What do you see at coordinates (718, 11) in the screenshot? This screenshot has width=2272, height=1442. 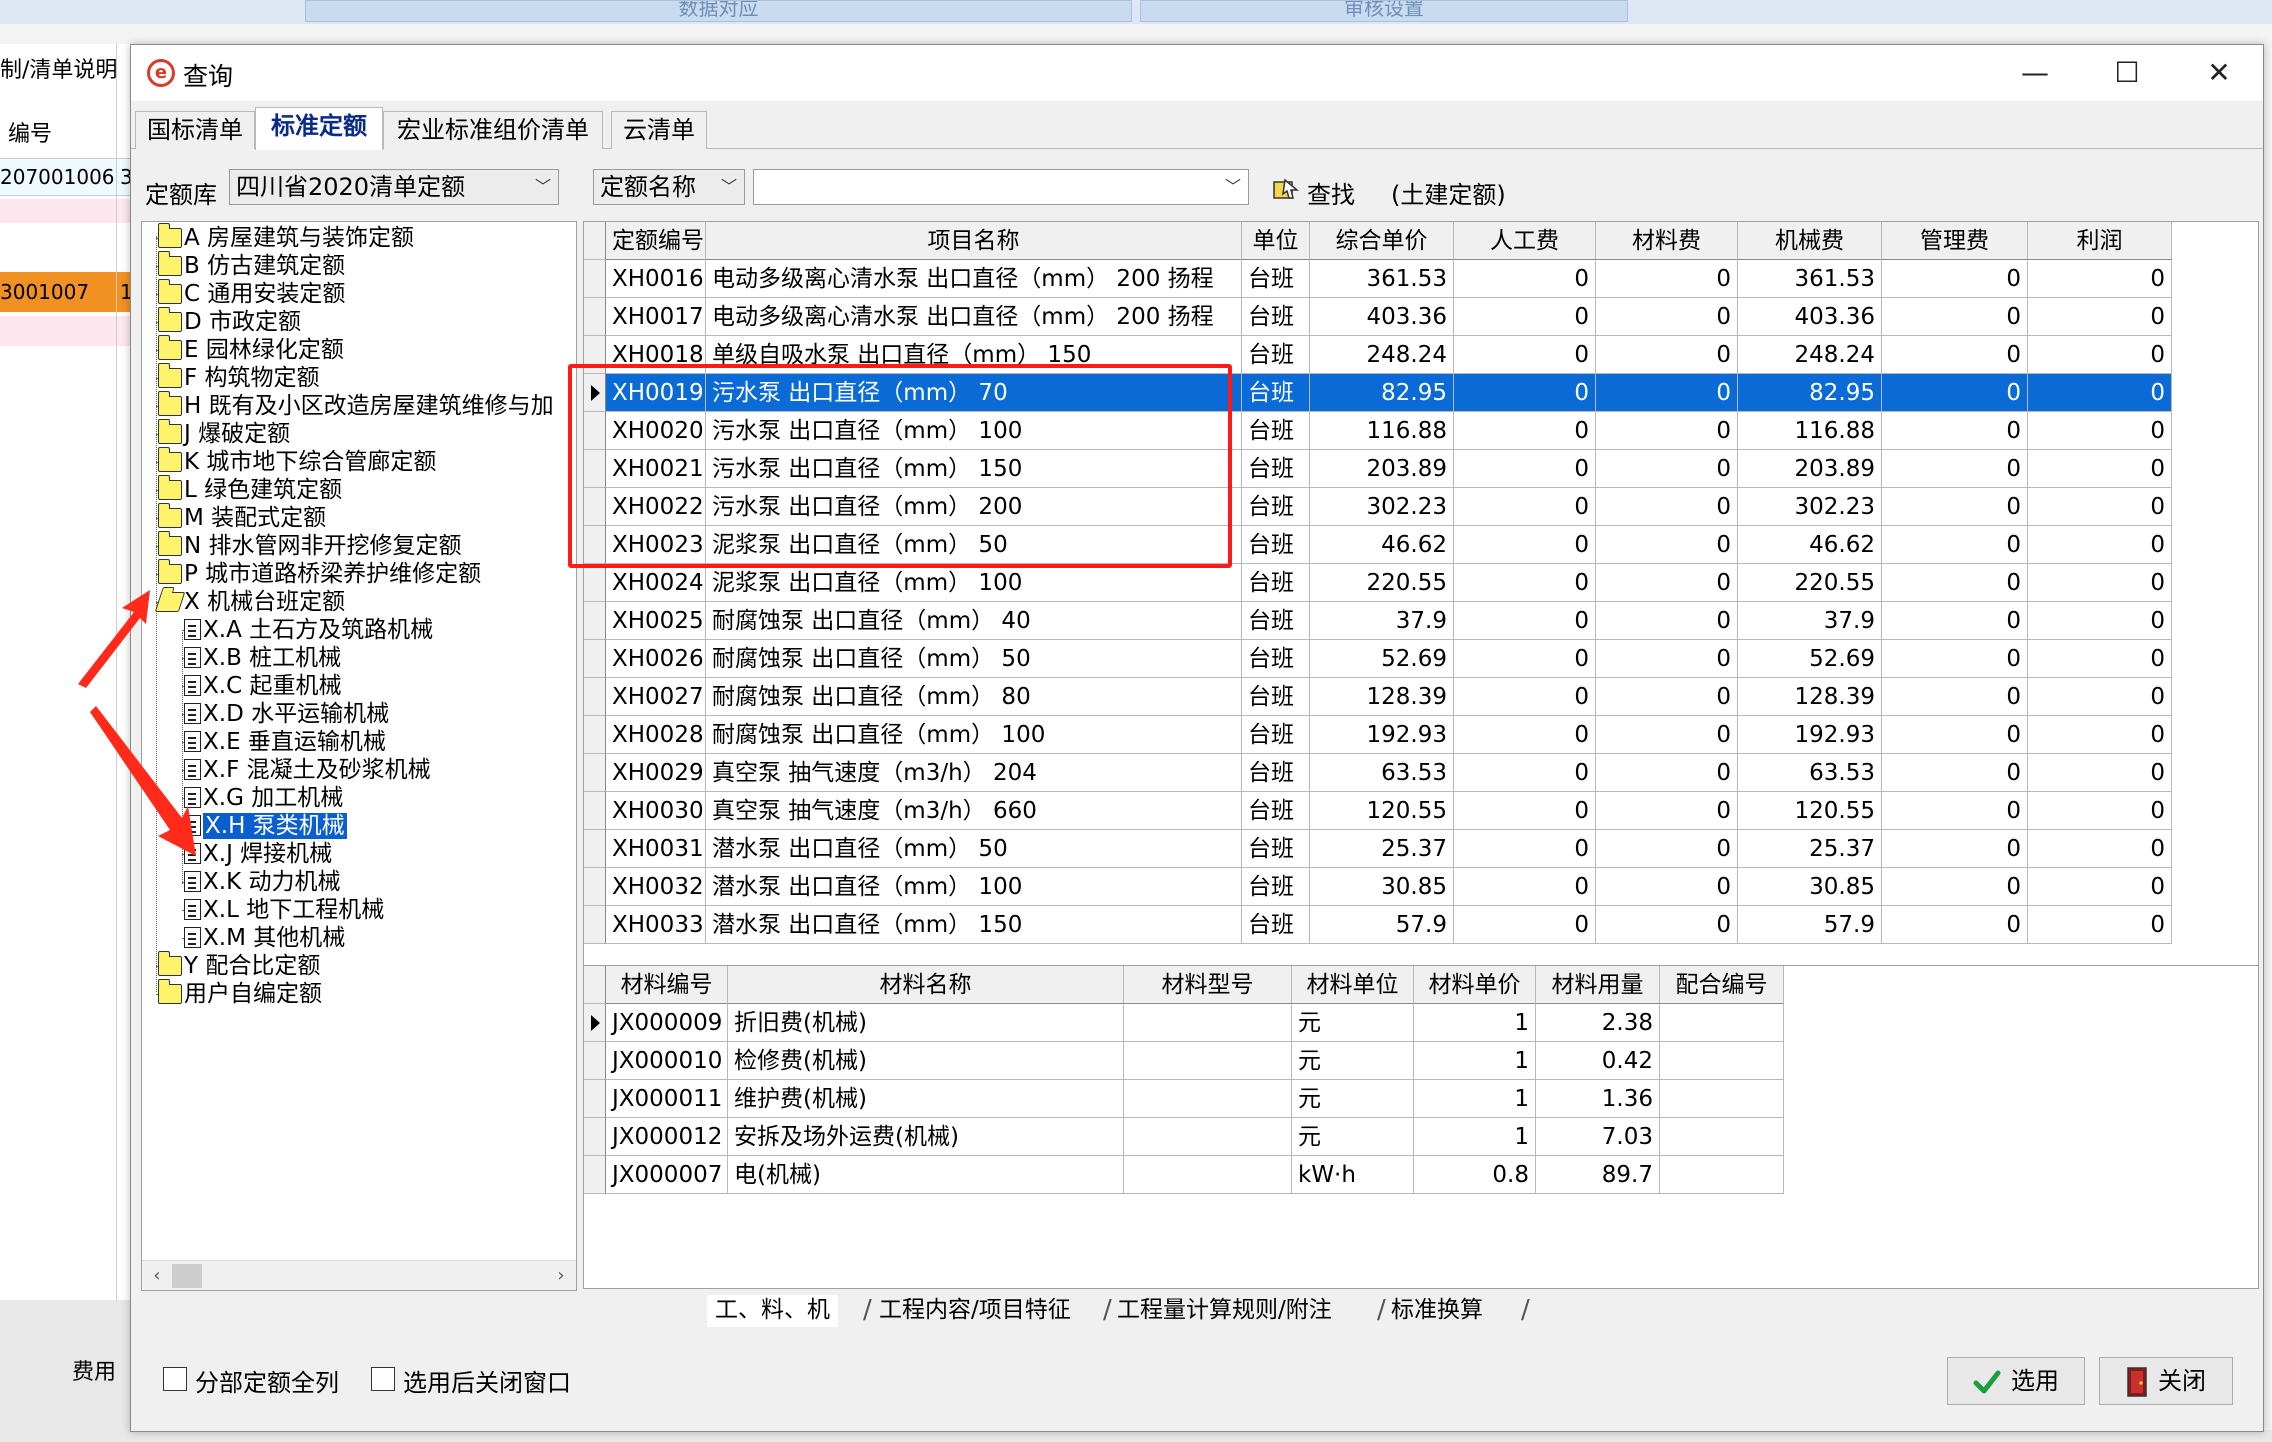 I see `bg-tab-data-mapping: 数据对应` at bounding box center [718, 11].